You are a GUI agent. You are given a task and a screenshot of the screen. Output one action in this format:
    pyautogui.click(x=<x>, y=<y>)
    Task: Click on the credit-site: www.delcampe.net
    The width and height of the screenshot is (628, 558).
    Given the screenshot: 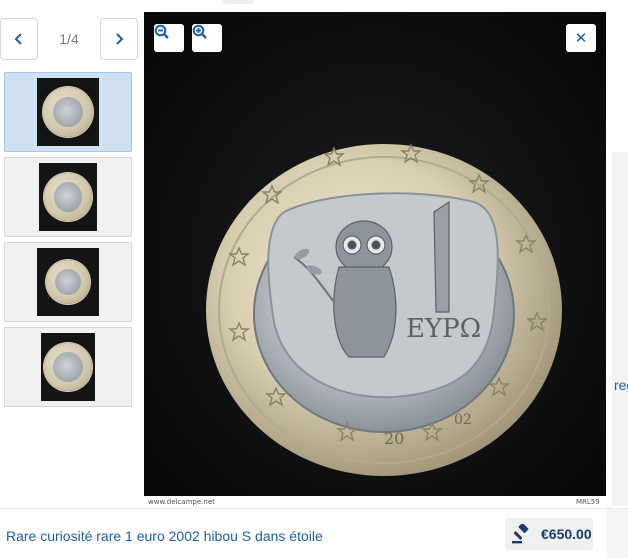 What is the action you would take?
    pyautogui.click(x=181, y=502)
    